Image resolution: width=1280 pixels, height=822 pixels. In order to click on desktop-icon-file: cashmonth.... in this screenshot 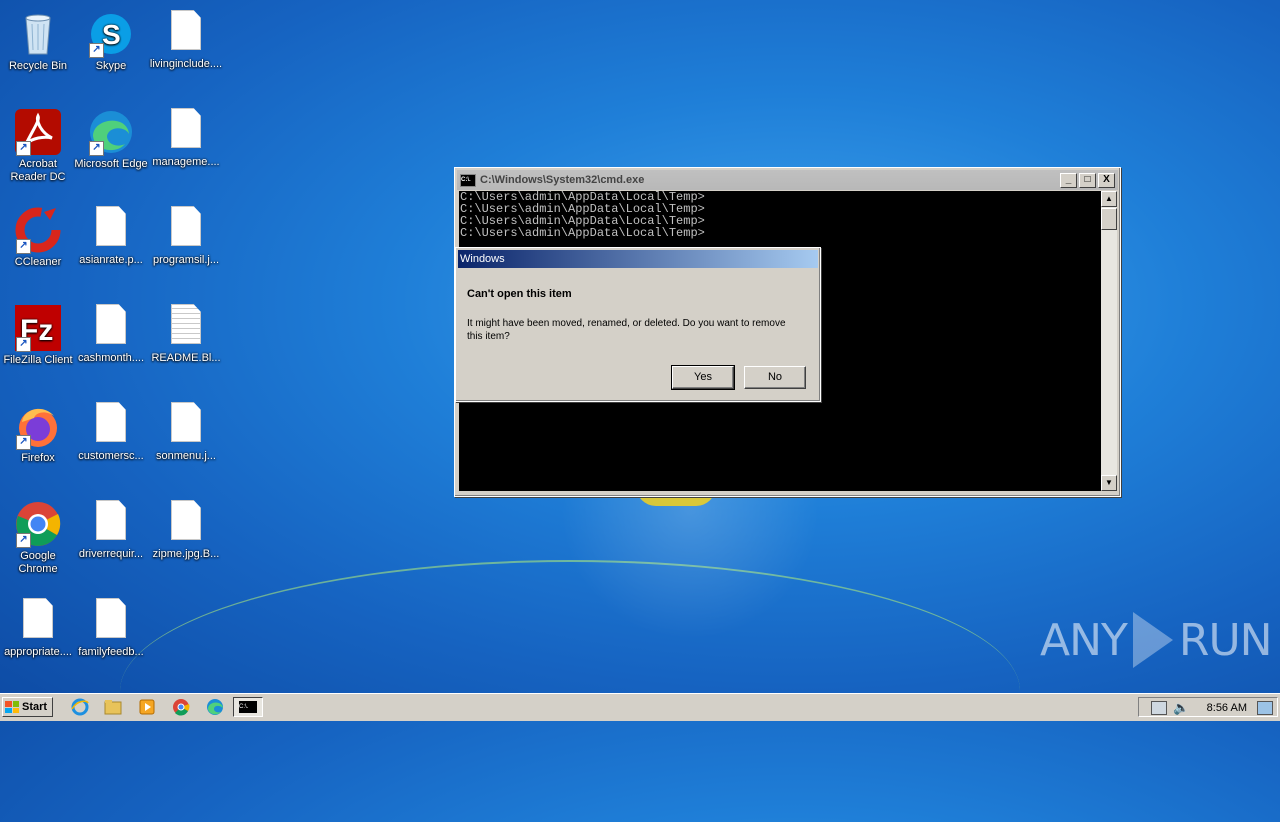, I will do `click(111, 346)`.